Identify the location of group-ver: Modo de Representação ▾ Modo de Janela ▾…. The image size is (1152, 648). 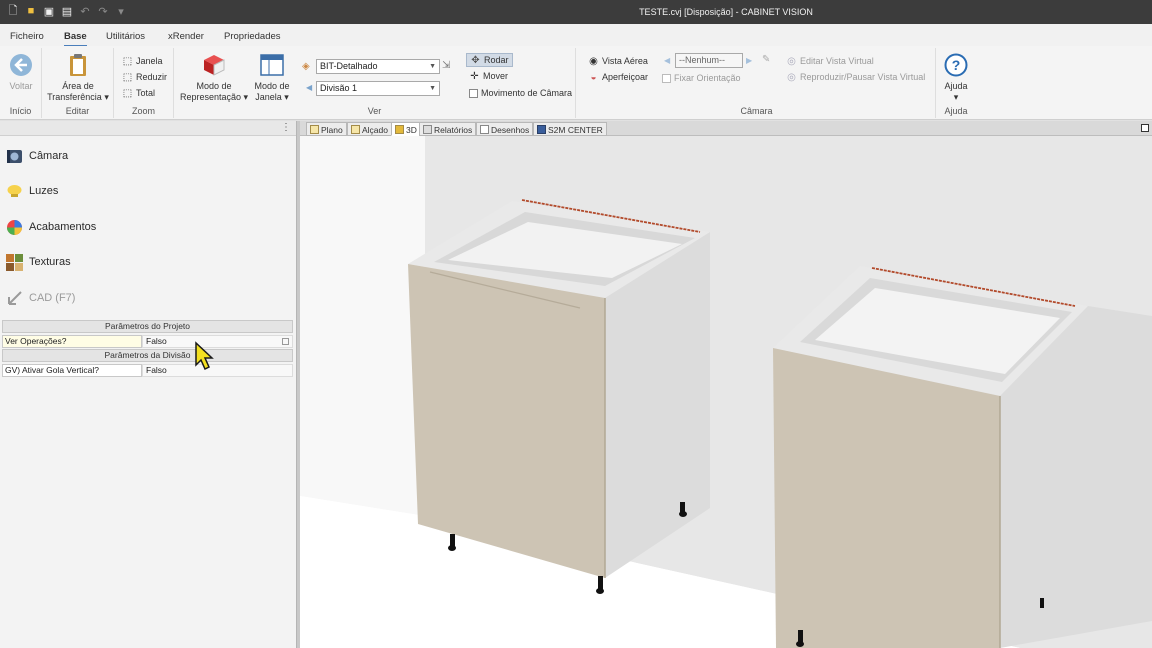
(375, 83).